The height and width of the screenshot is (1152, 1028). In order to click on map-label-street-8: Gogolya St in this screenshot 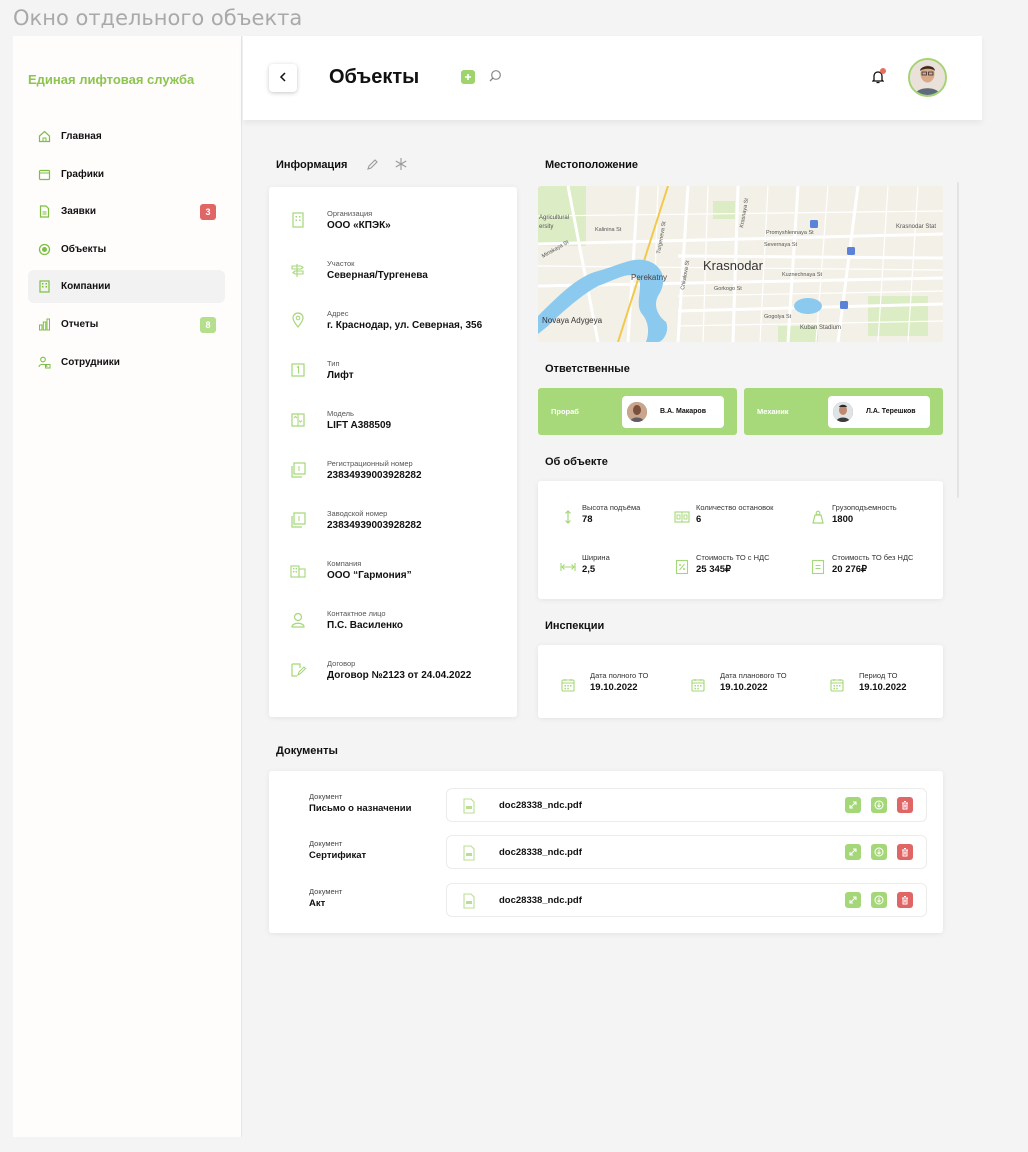, I will do `click(778, 317)`.